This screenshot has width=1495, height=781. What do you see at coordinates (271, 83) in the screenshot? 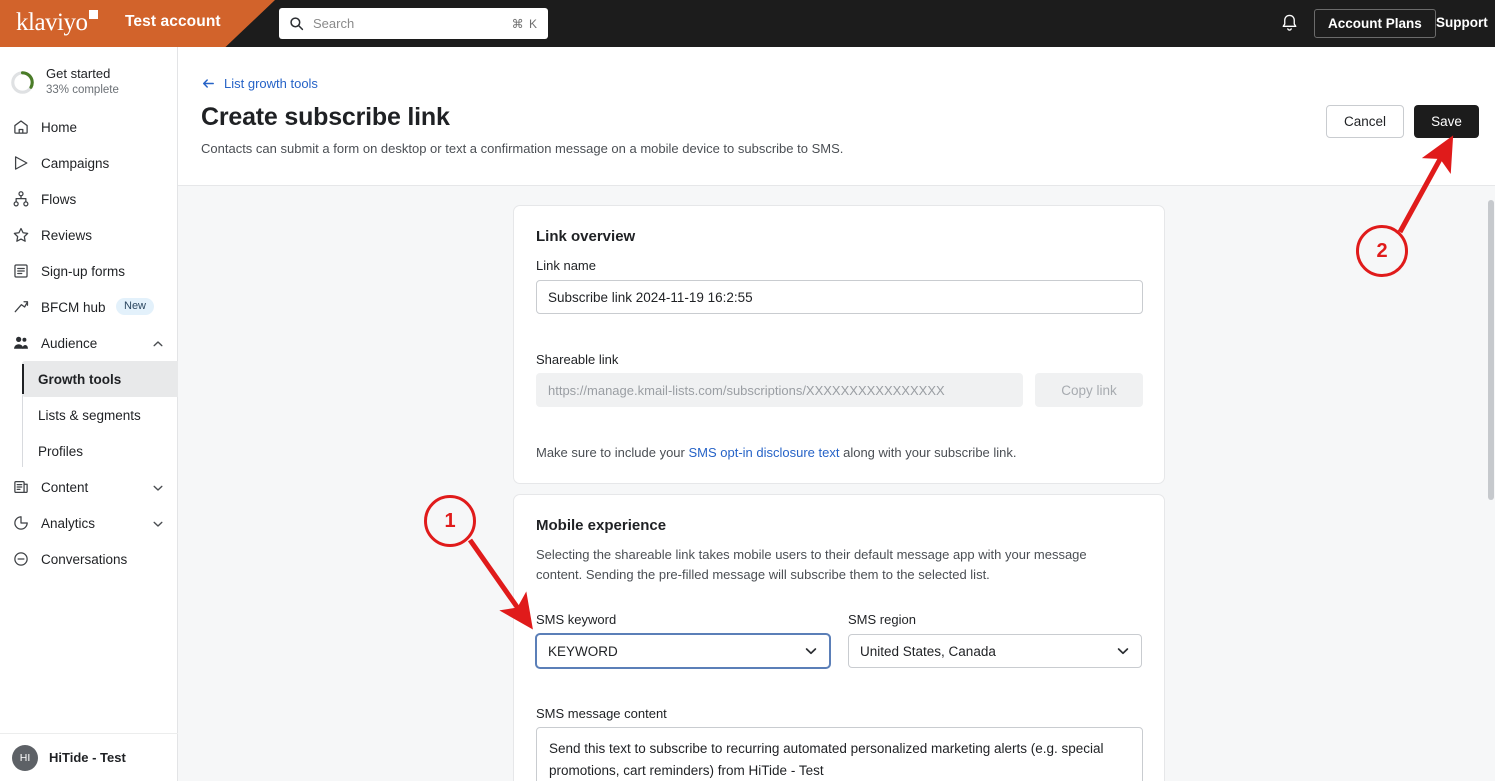
I see `back-link-label: List growth tools` at bounding box center [271, 83].